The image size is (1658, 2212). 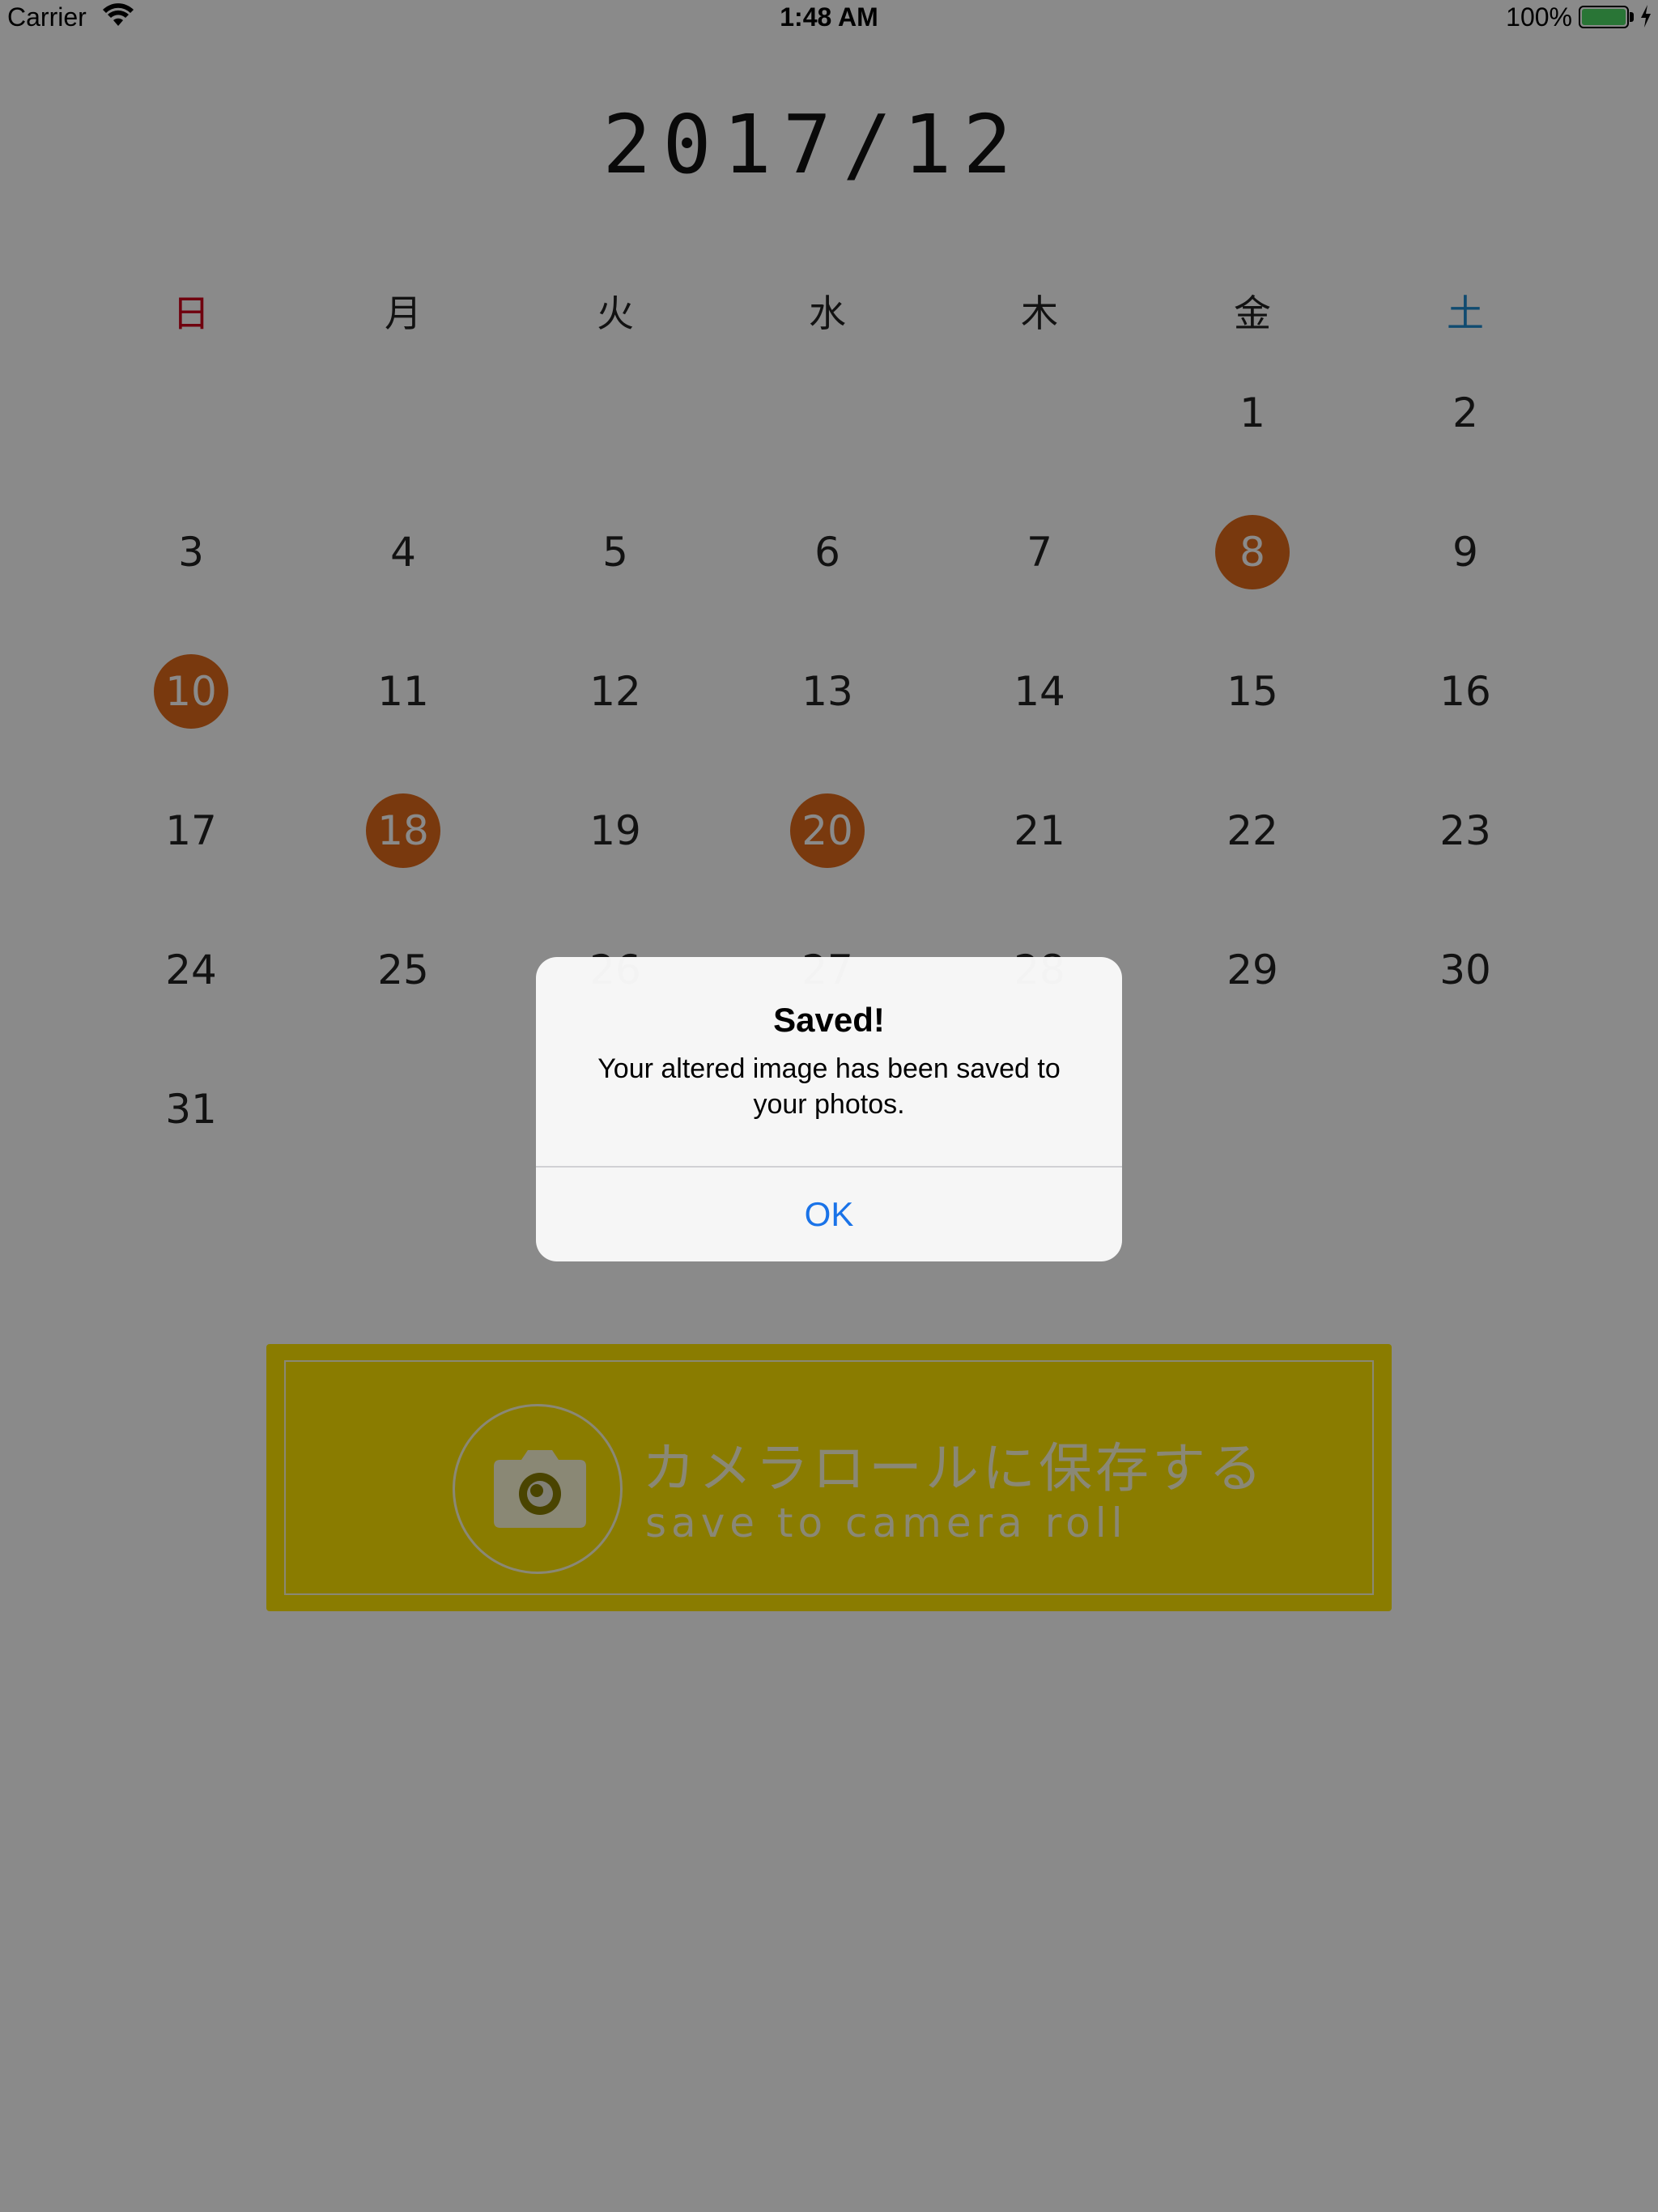 I want to click on alert-title: Saved!, so click(x=829, y=1020).